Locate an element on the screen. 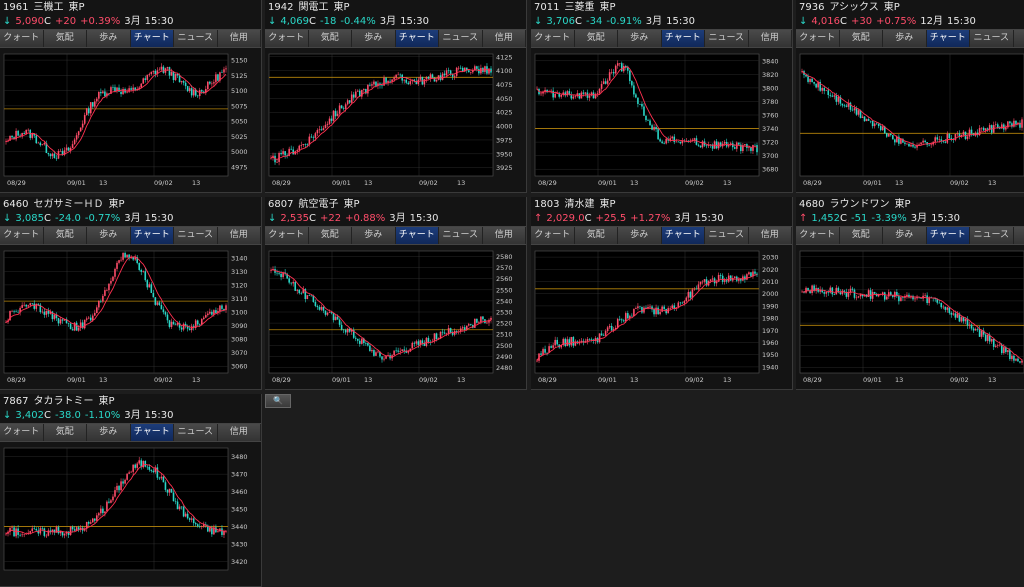  quote-time: 15:30 is located at coordinates (680, 21).